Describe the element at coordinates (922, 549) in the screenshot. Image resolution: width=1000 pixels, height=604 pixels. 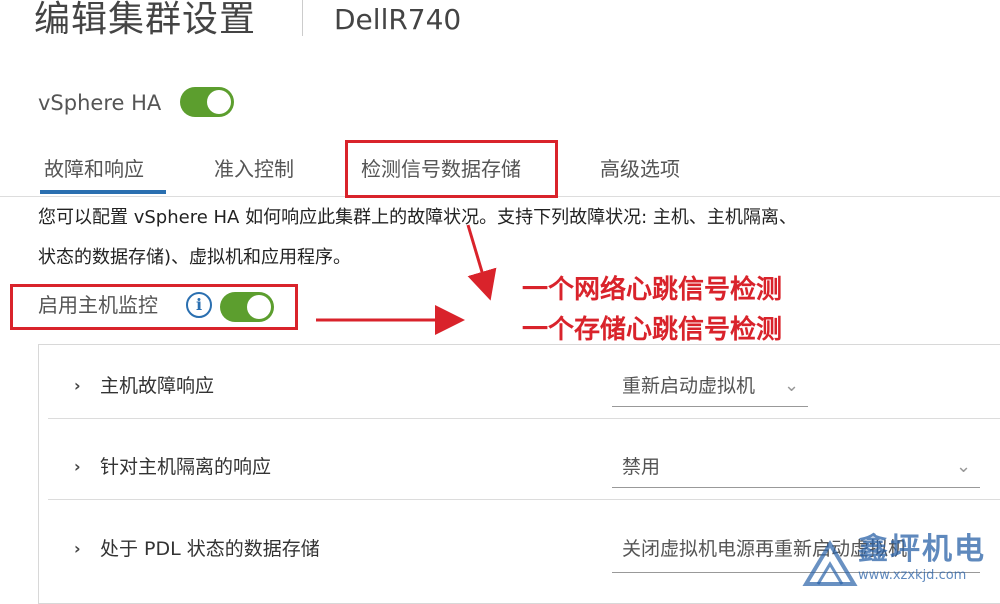
I see `watermark-brand: 鑫坪机电` at that location.